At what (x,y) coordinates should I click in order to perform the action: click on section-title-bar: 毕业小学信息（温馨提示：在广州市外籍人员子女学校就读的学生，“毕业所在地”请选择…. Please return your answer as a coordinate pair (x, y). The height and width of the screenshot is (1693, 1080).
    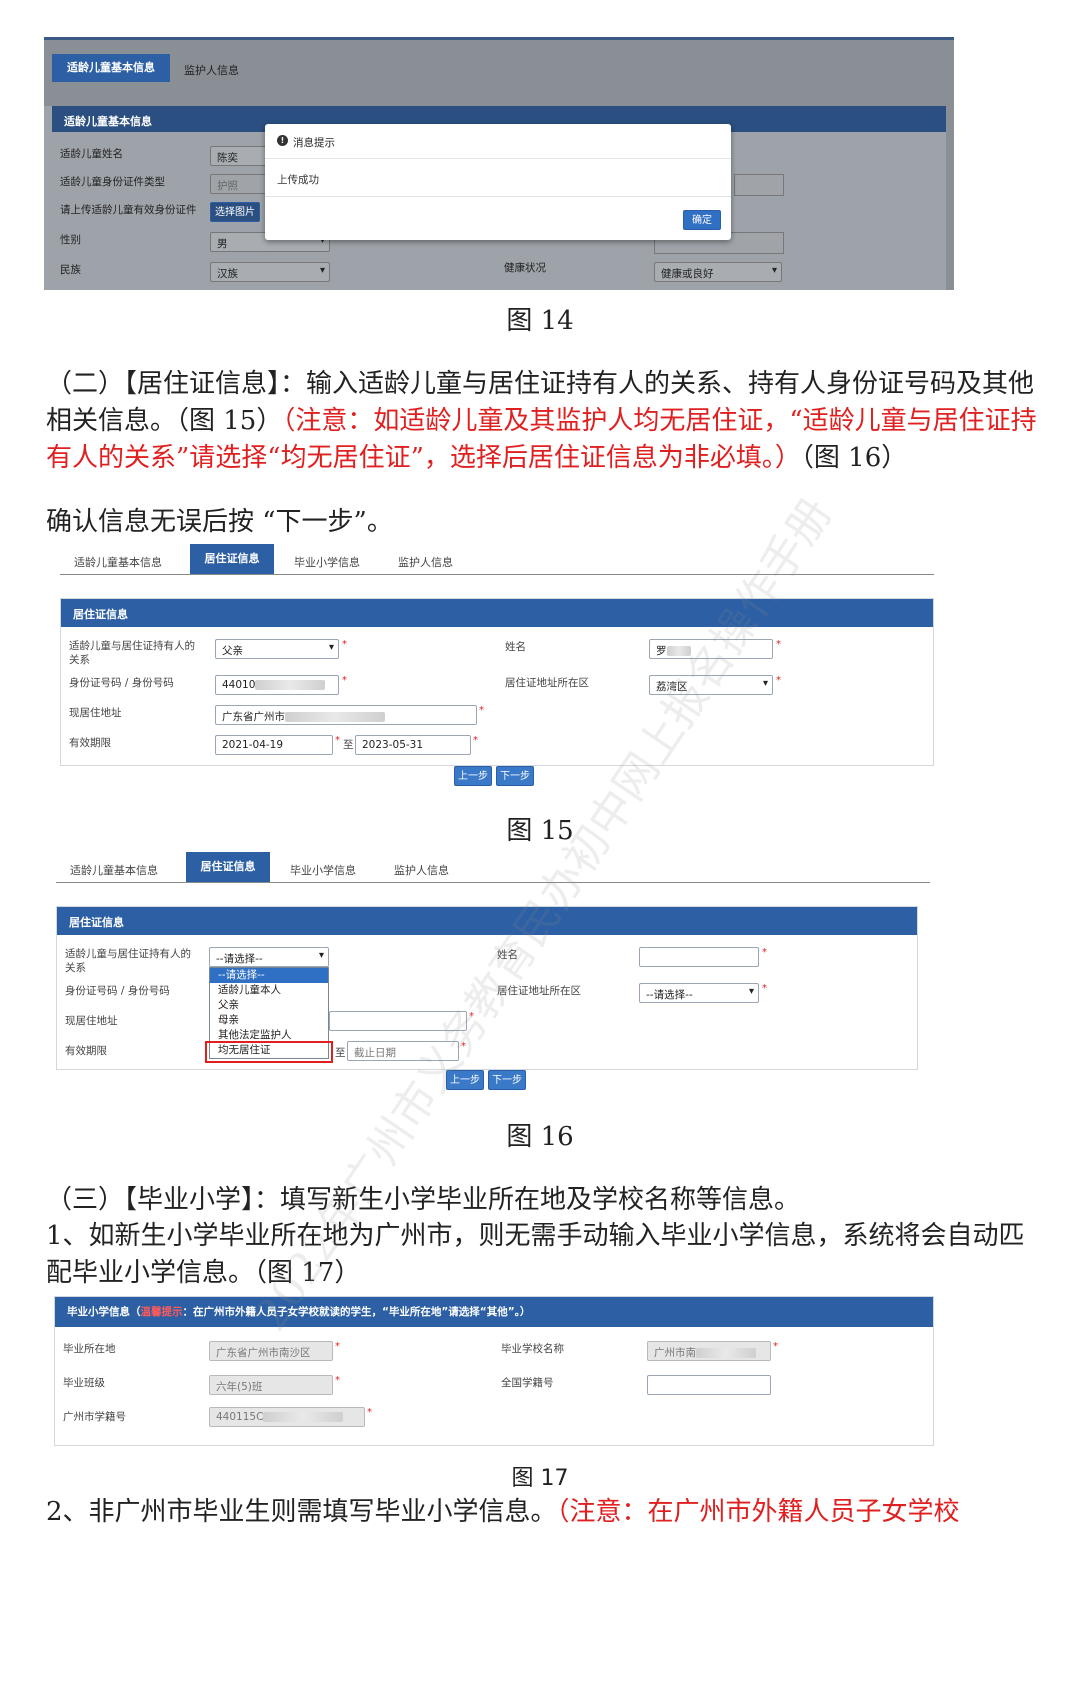
    Looking at the image, I should click on (494, 1312).